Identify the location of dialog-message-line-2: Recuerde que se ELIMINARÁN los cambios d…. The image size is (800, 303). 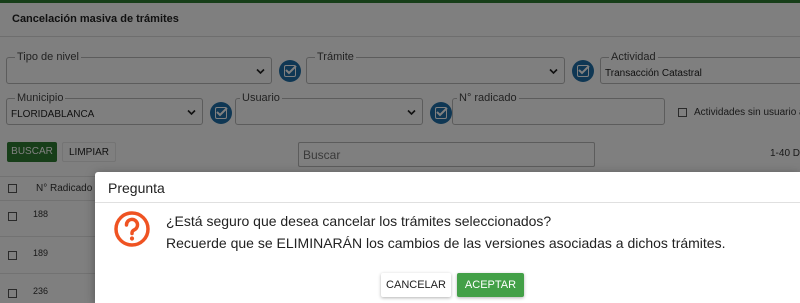
(446, 243).